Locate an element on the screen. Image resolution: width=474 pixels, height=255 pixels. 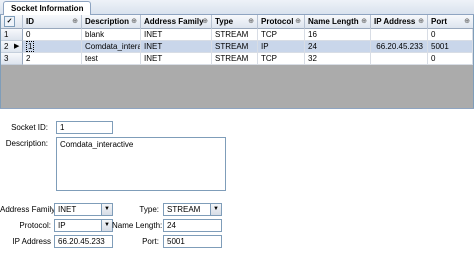
description-label: Description: is located at coordinates (26, 143).